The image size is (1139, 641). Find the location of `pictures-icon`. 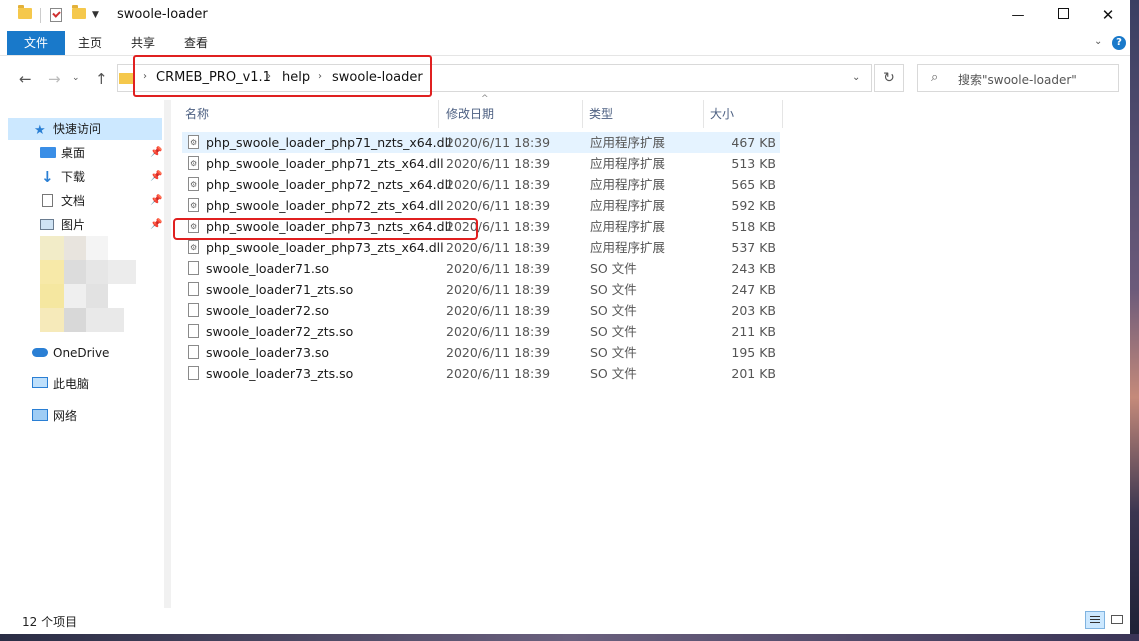

pictures-icon is located at coordinates (47, 224).